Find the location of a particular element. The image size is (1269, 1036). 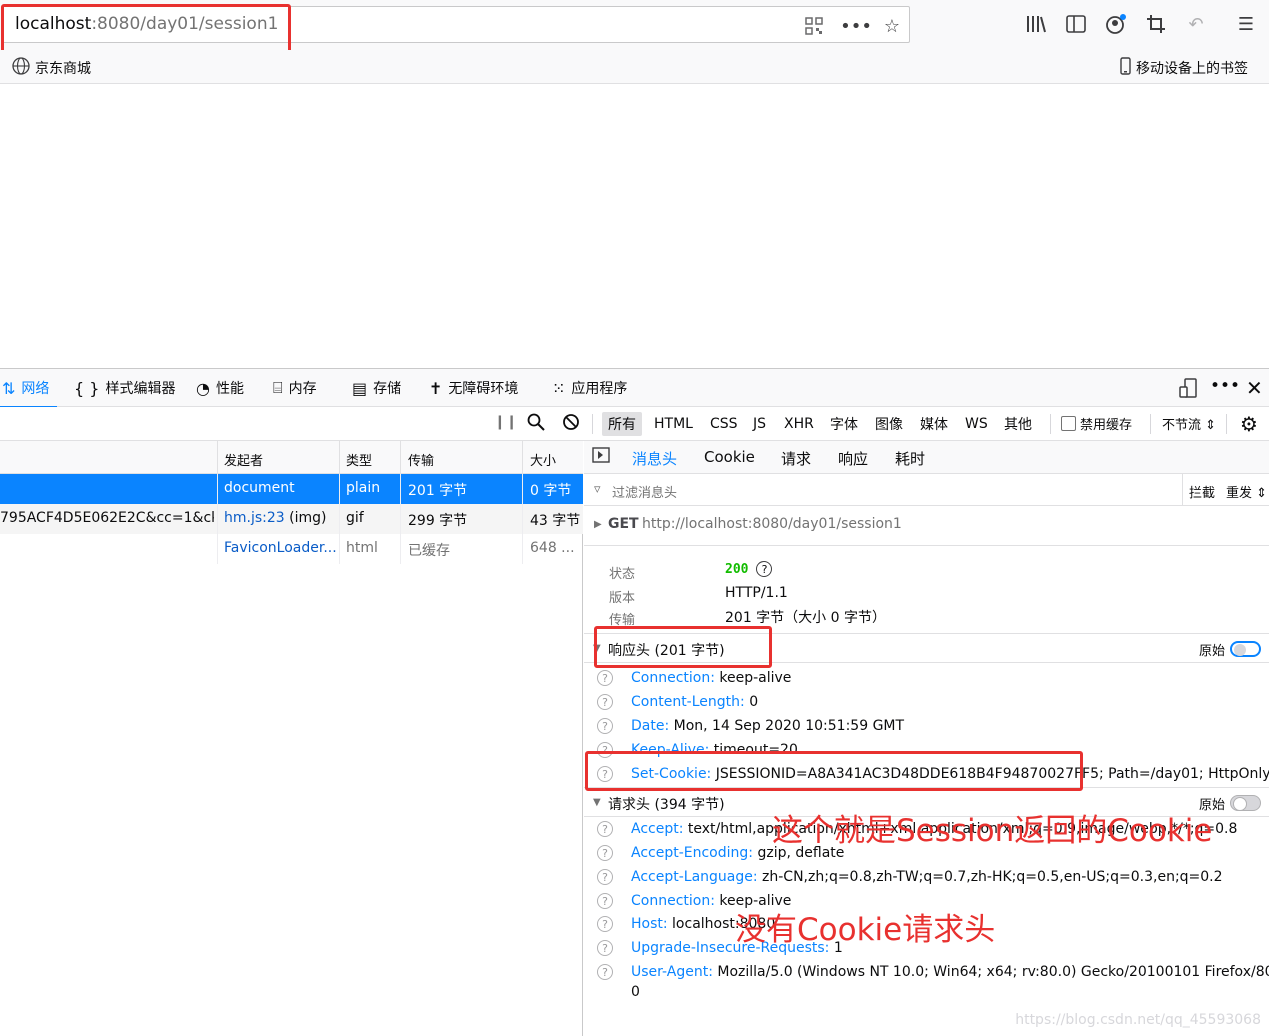

toggle-sidebar-icon is located at coordinates (601, 457).